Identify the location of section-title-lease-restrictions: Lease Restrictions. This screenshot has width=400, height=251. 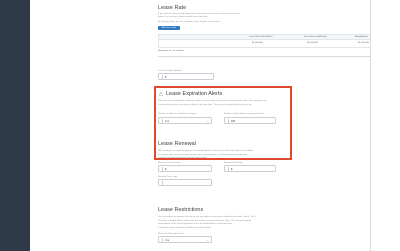
(181, 210).